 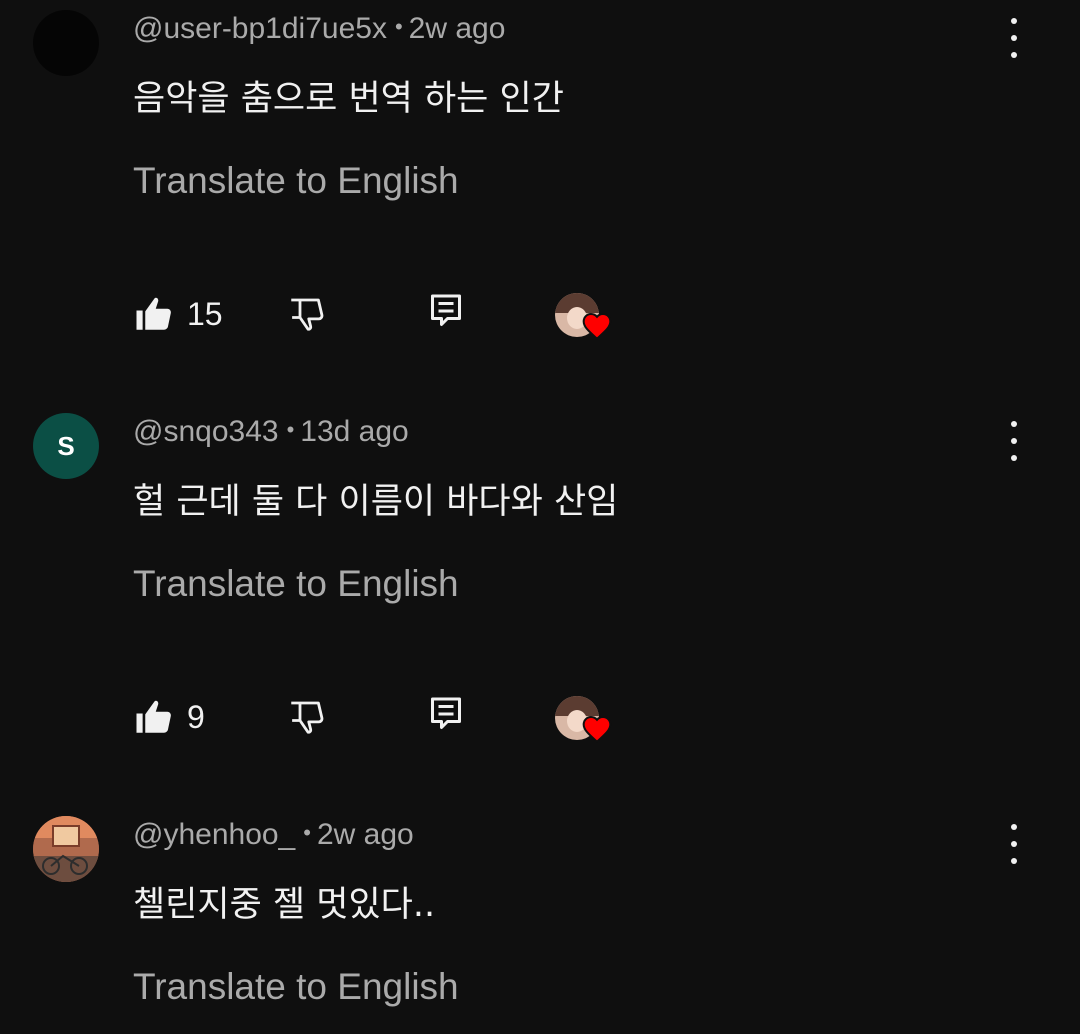 What do you see at coordinates (540, 323) in the screenshot?
I see `comment-actions: 15` at bounding box center [540, 323].